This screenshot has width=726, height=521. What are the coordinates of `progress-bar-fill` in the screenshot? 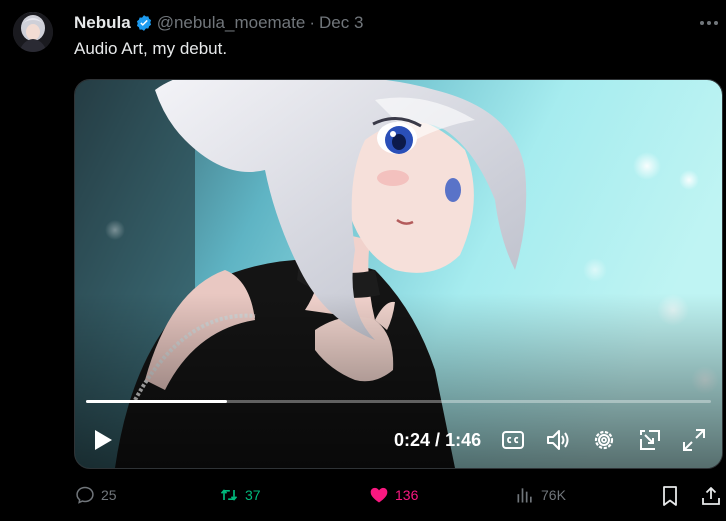 It's located at (157, 401).